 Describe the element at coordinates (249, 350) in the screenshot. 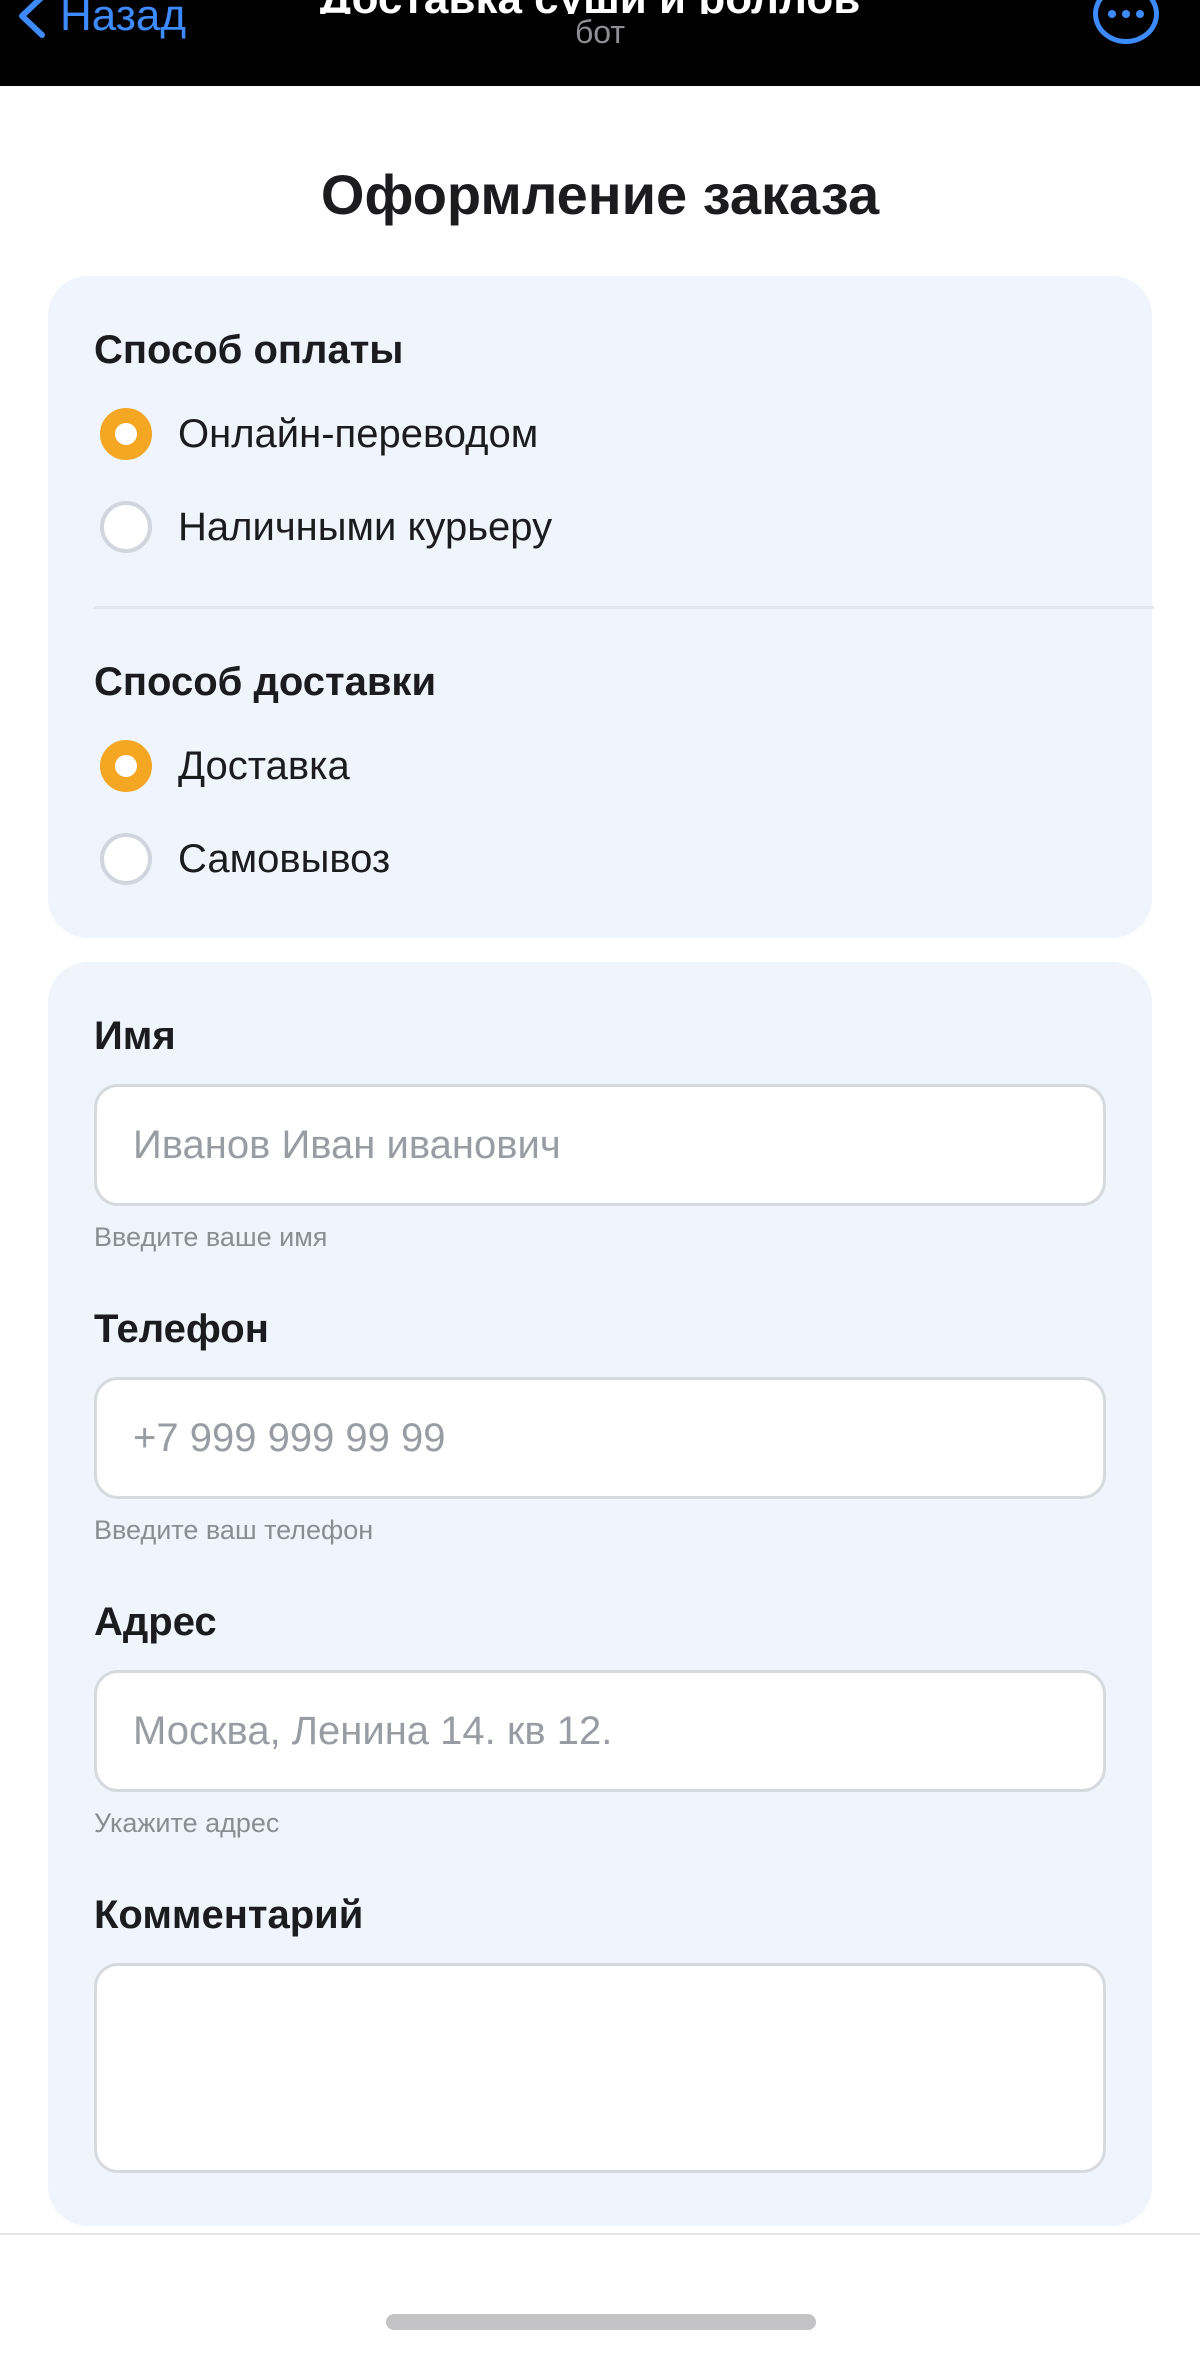

I see `payment-method-title: Способ оплаты` at that location.